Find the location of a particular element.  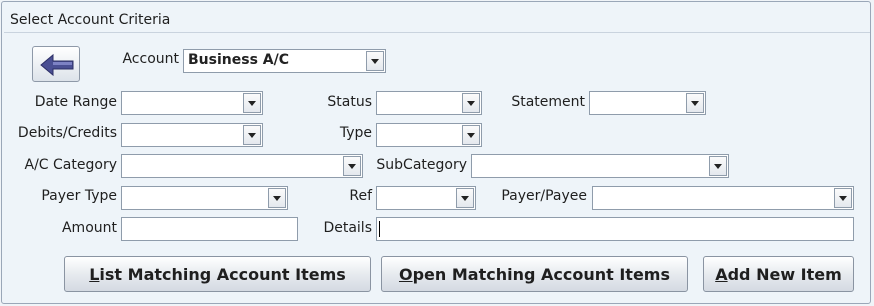

add-button-accel: A is located at coordinates (721, 274).